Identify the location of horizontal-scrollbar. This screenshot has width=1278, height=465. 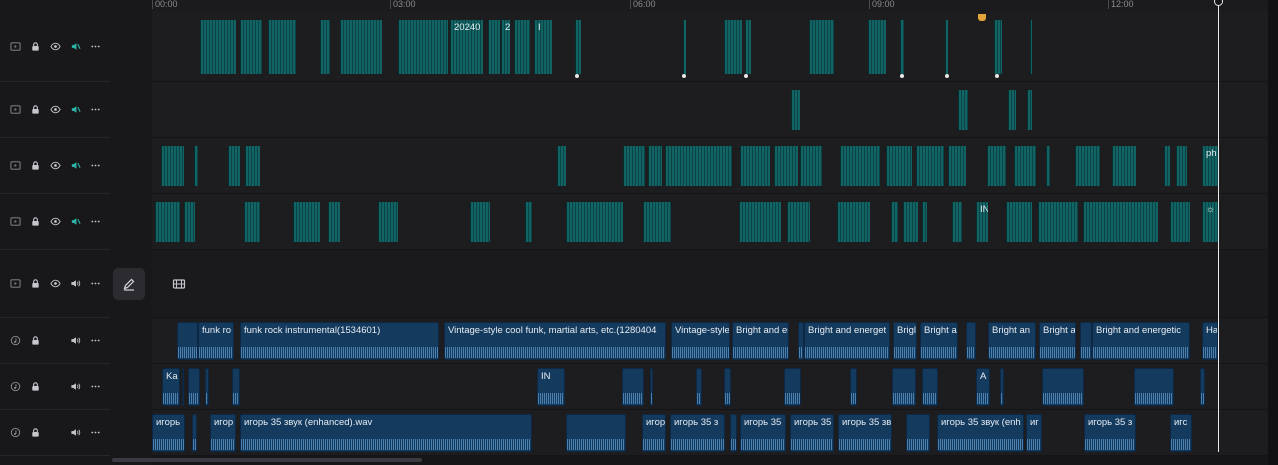
(267, 460).